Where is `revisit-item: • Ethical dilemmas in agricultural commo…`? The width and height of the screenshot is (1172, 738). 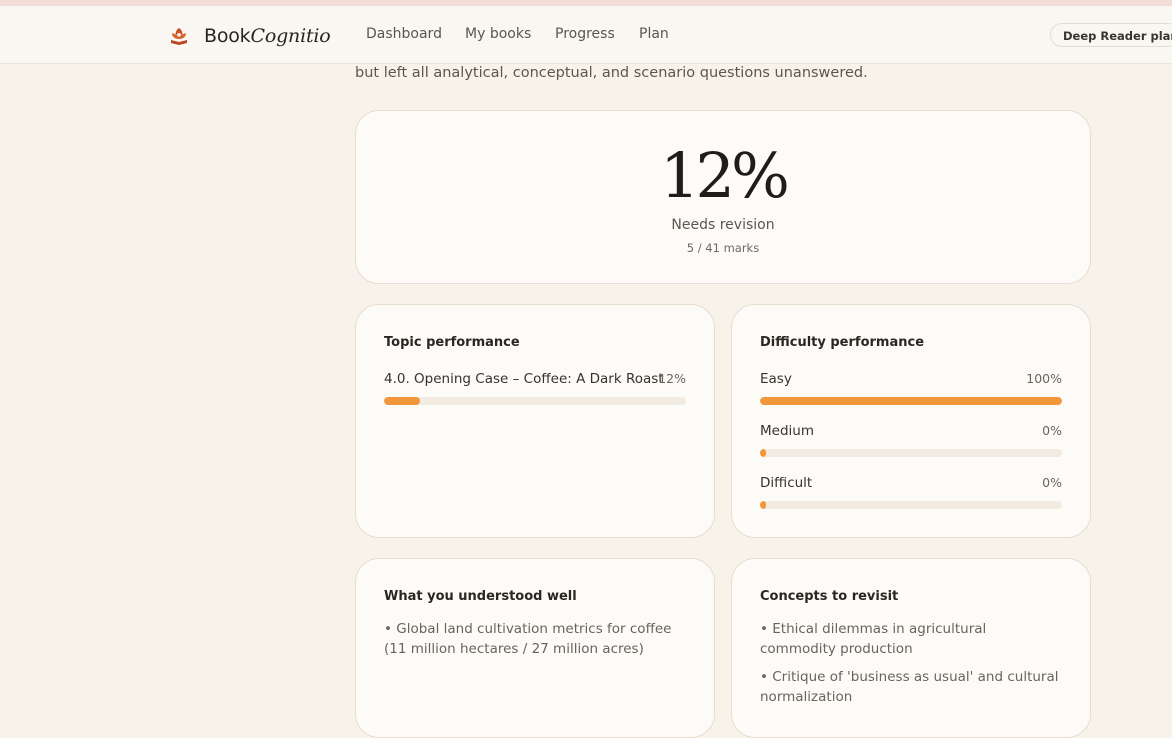
revisit-item: • Ethical dilemmas in agricultural commo… is located at coordinates (873, 639).